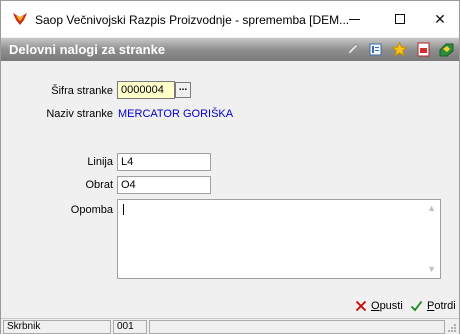 The image size is (460, 334). Describe the element at coordinates (399, 49) in the screenshot. I see `star-icon` at that location.